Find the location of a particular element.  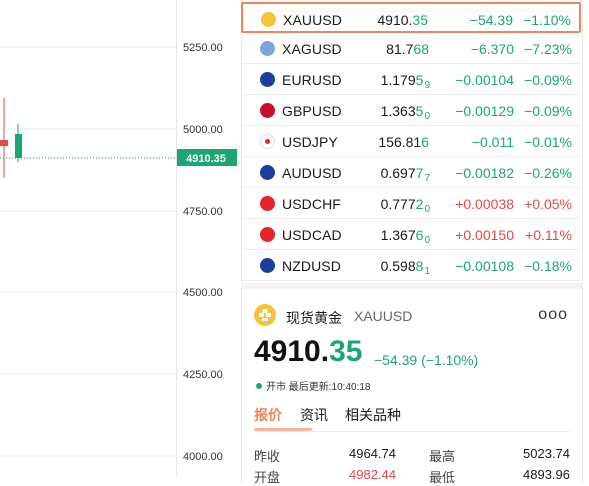

watchlist-row-usdcad: USDCAD 1.36760 +0.00150 +0.11% is located at coordinates (411, 234).